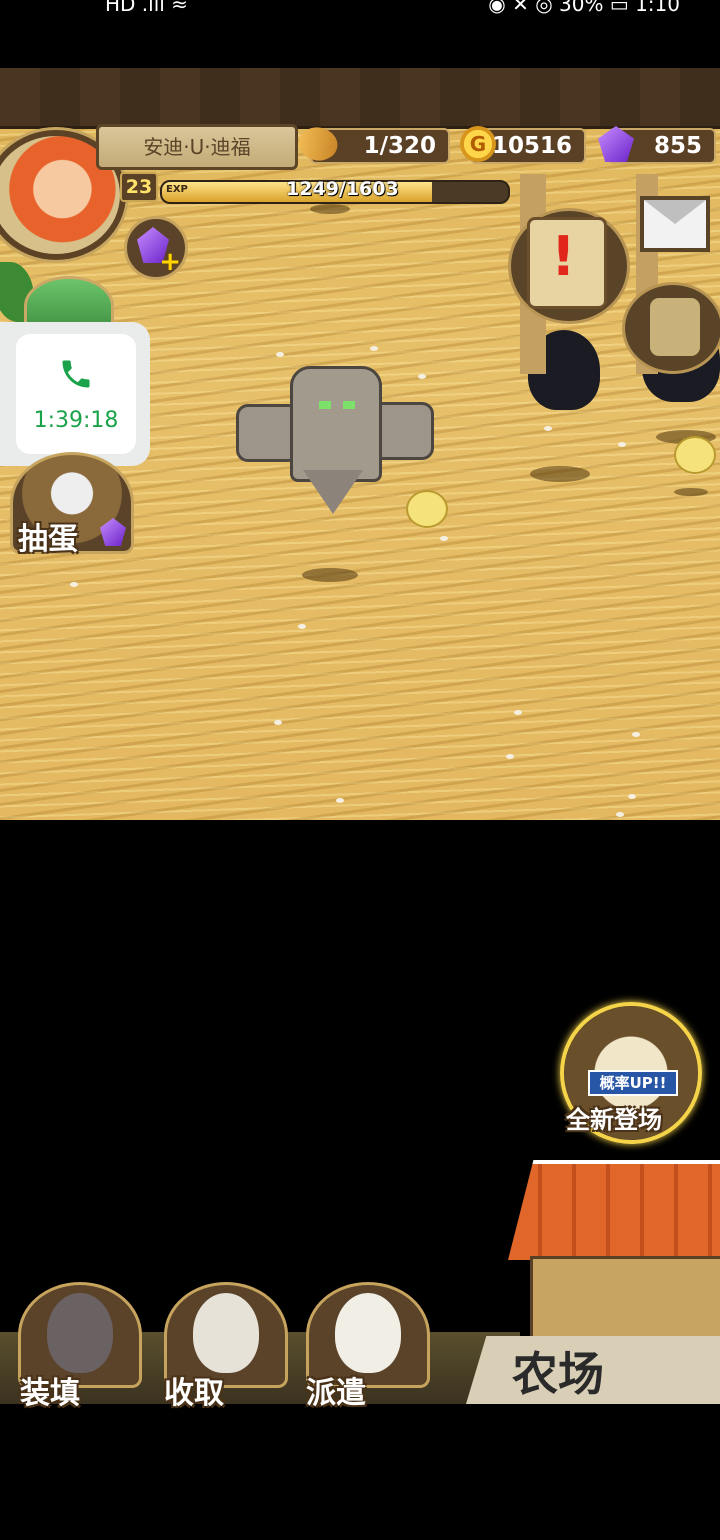 The width and height of the screenshot is (720, 1540). Describe the element at coordinates (360, 10) in the screenshot. I see `status-bar: HD .ıll ≈ ◉ ✕ ◎ 30% ▭ 1:10` at that location.